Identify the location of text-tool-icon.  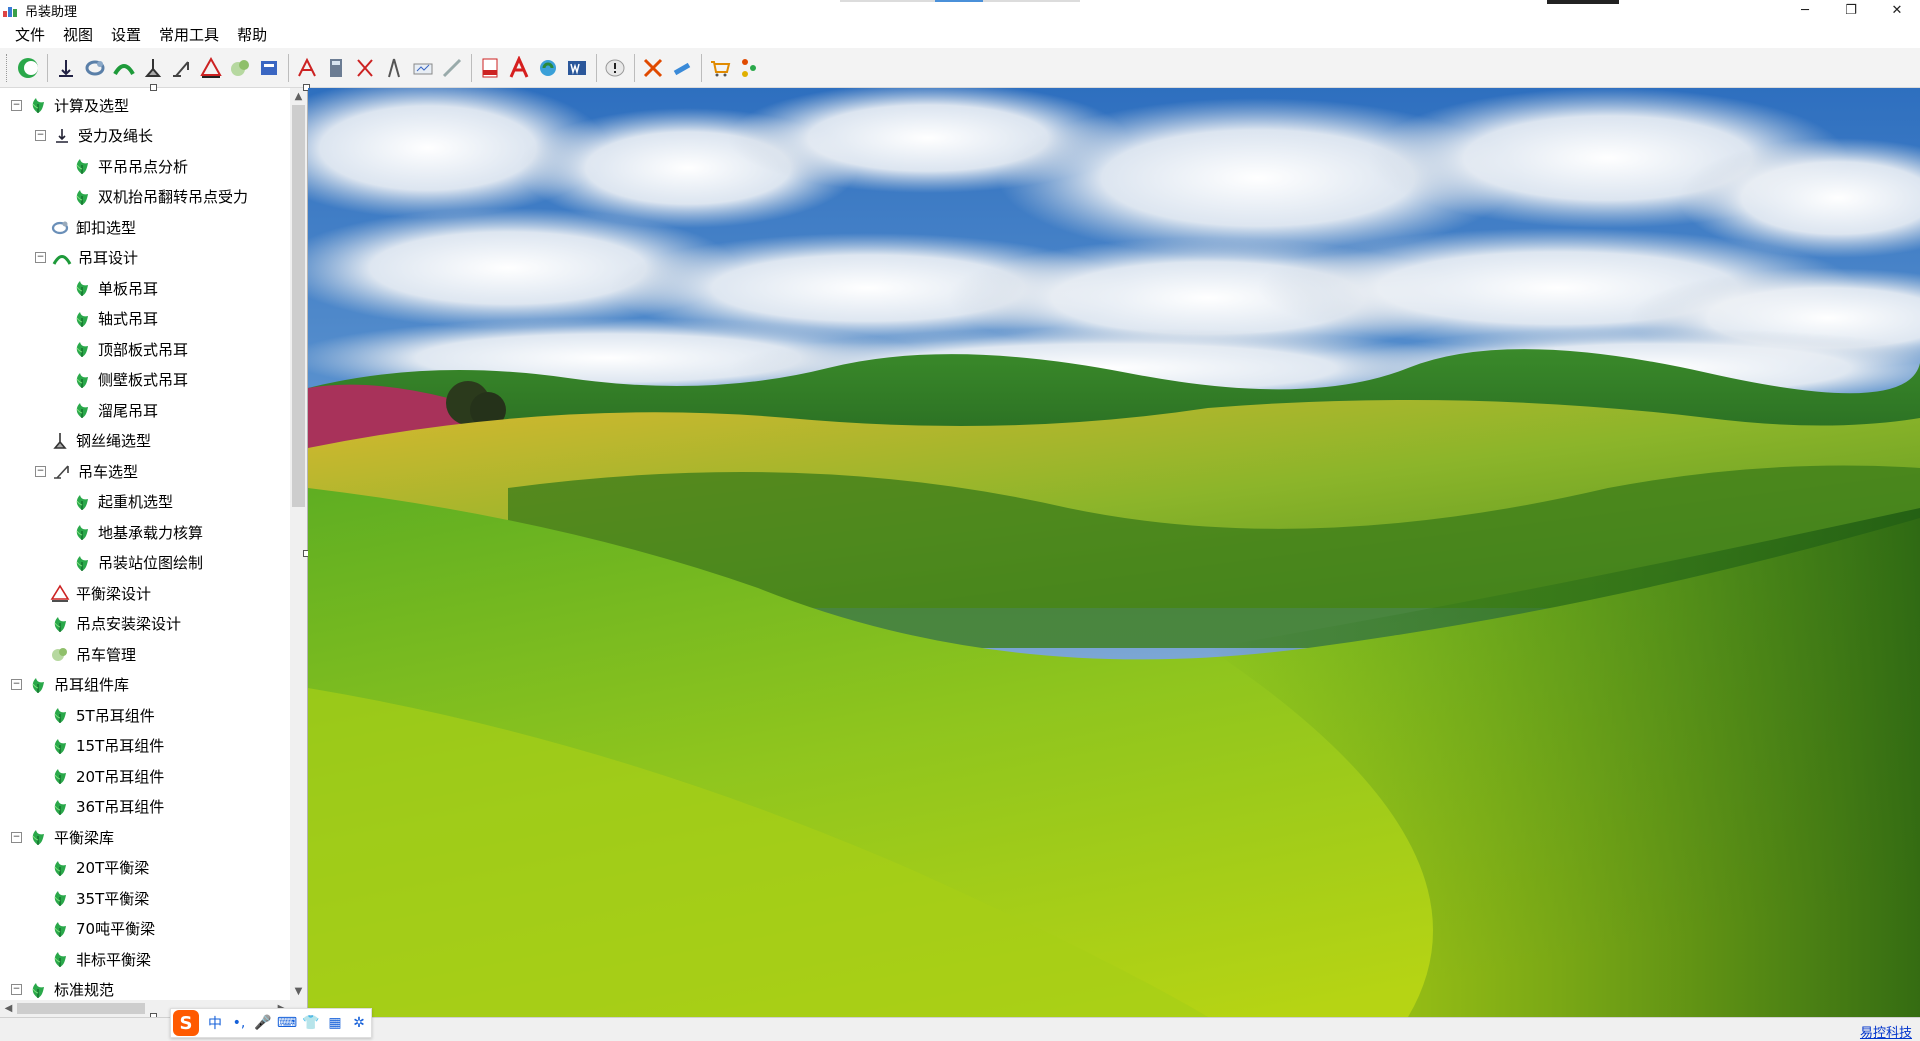
(306, 68).